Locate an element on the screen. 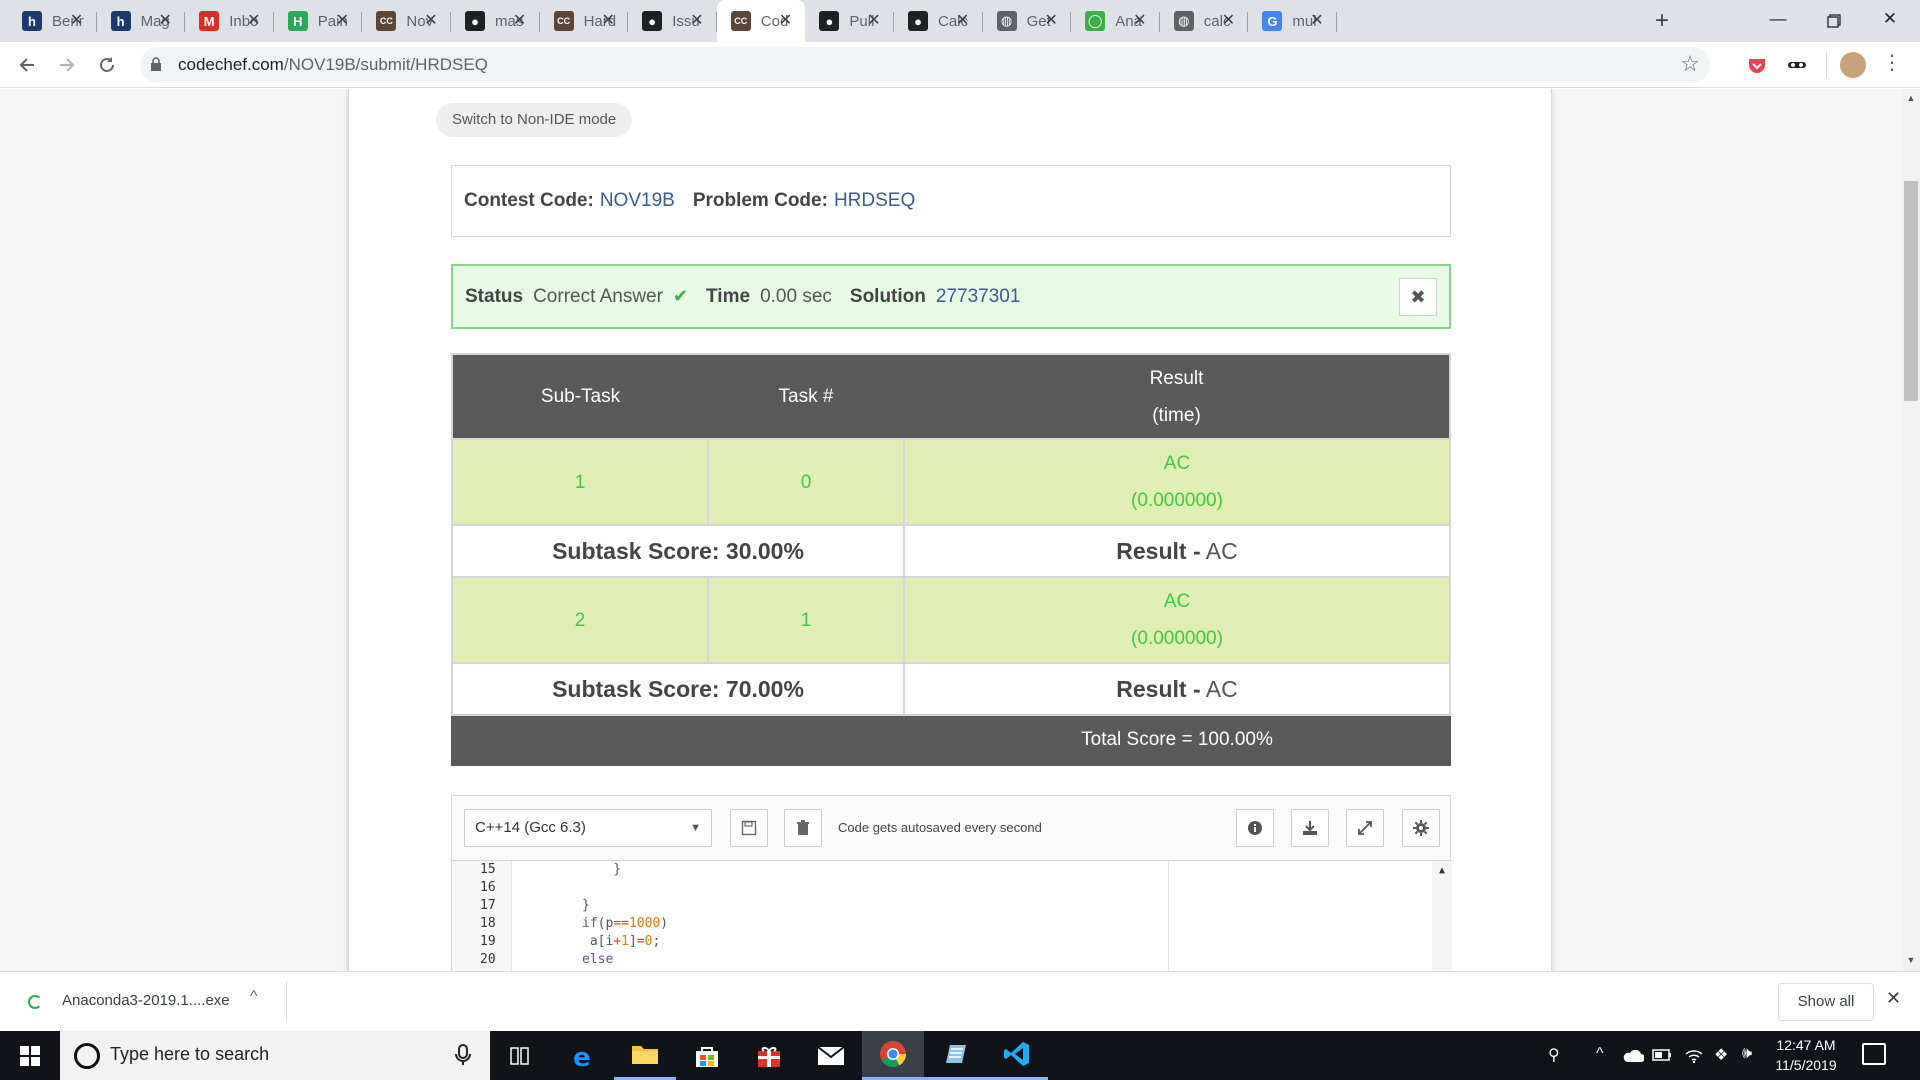  mail-button is located at coordinates (831, 1055).